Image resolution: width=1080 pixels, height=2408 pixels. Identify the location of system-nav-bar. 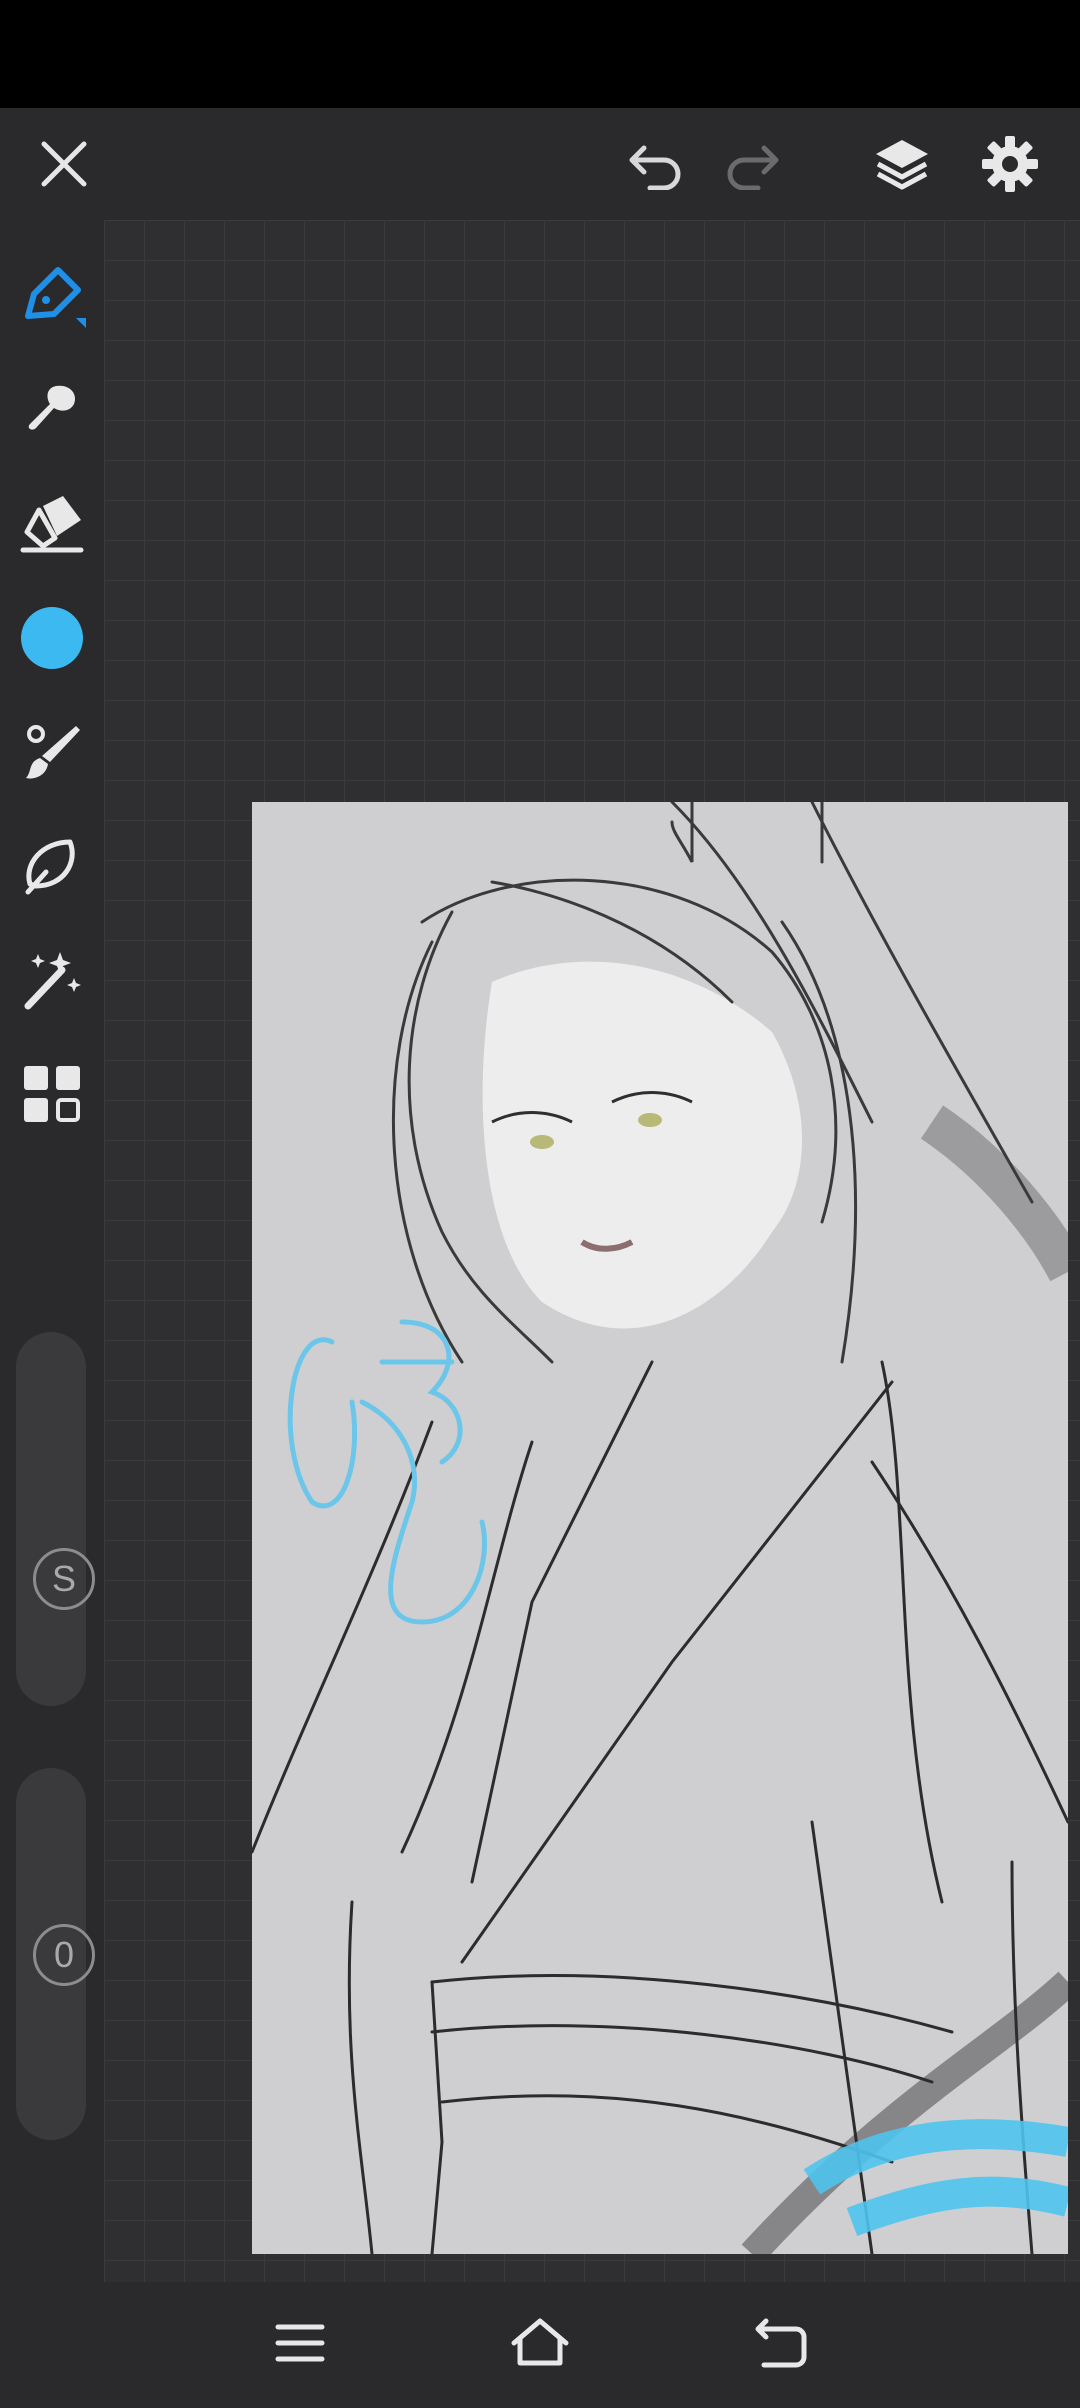
(540, 2345).